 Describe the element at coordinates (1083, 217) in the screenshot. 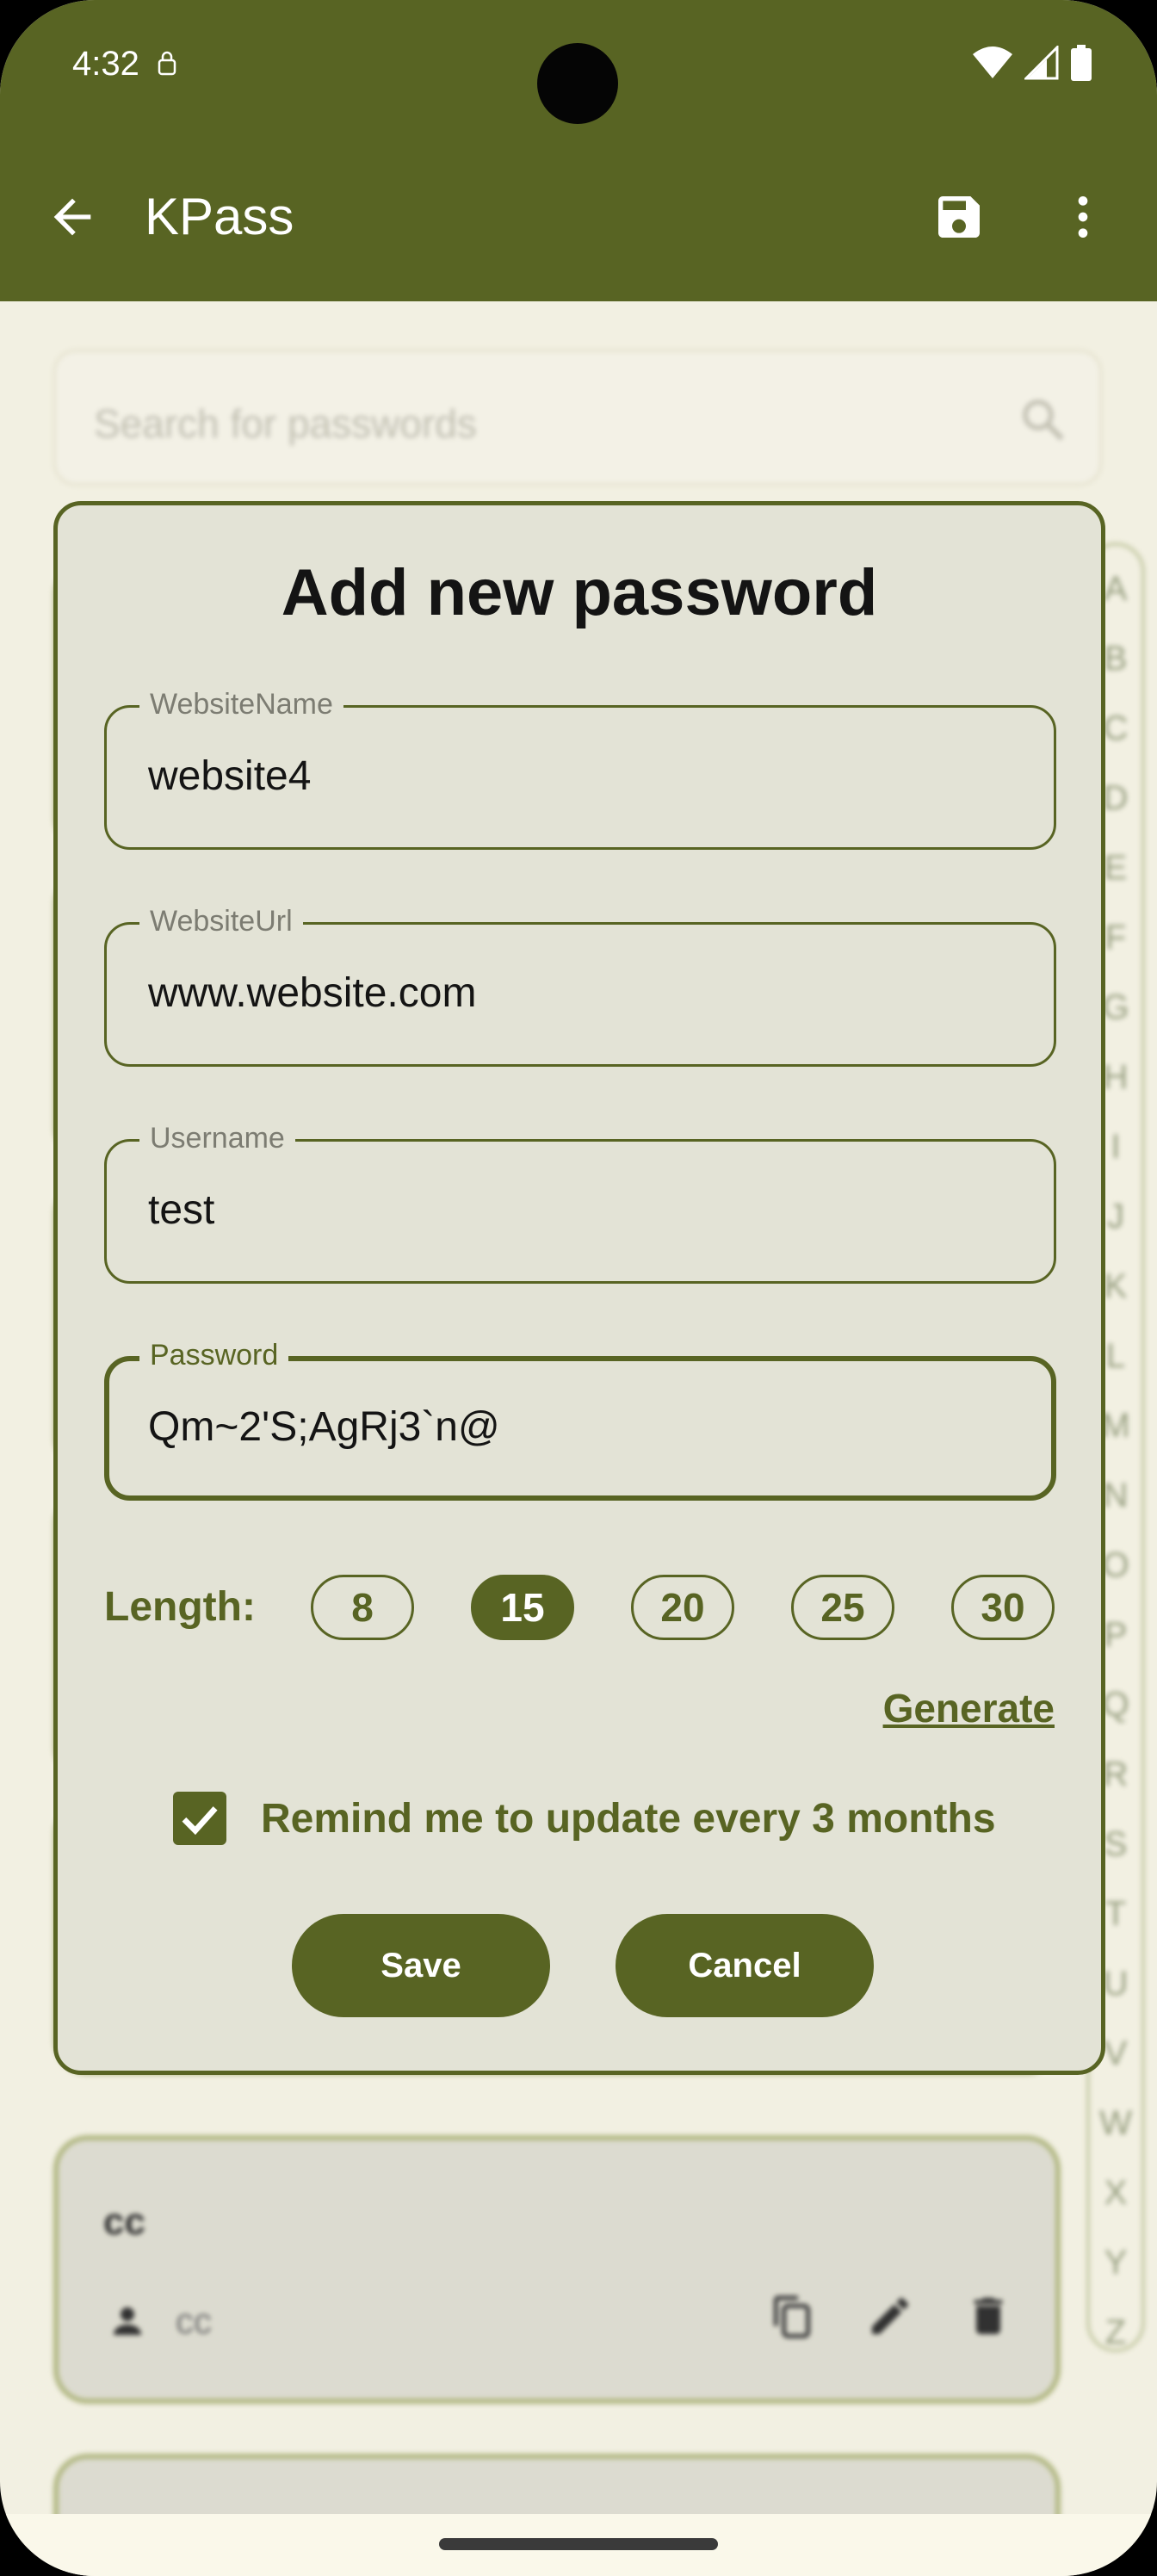

I see `more-vert-icon` at that location.